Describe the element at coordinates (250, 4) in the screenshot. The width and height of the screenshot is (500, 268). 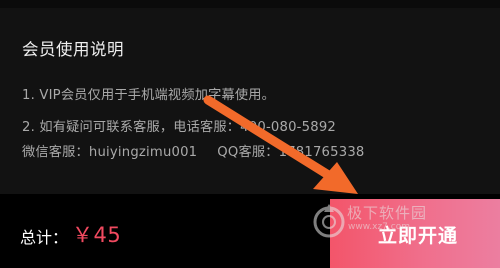
I see `top-strip` at that location.